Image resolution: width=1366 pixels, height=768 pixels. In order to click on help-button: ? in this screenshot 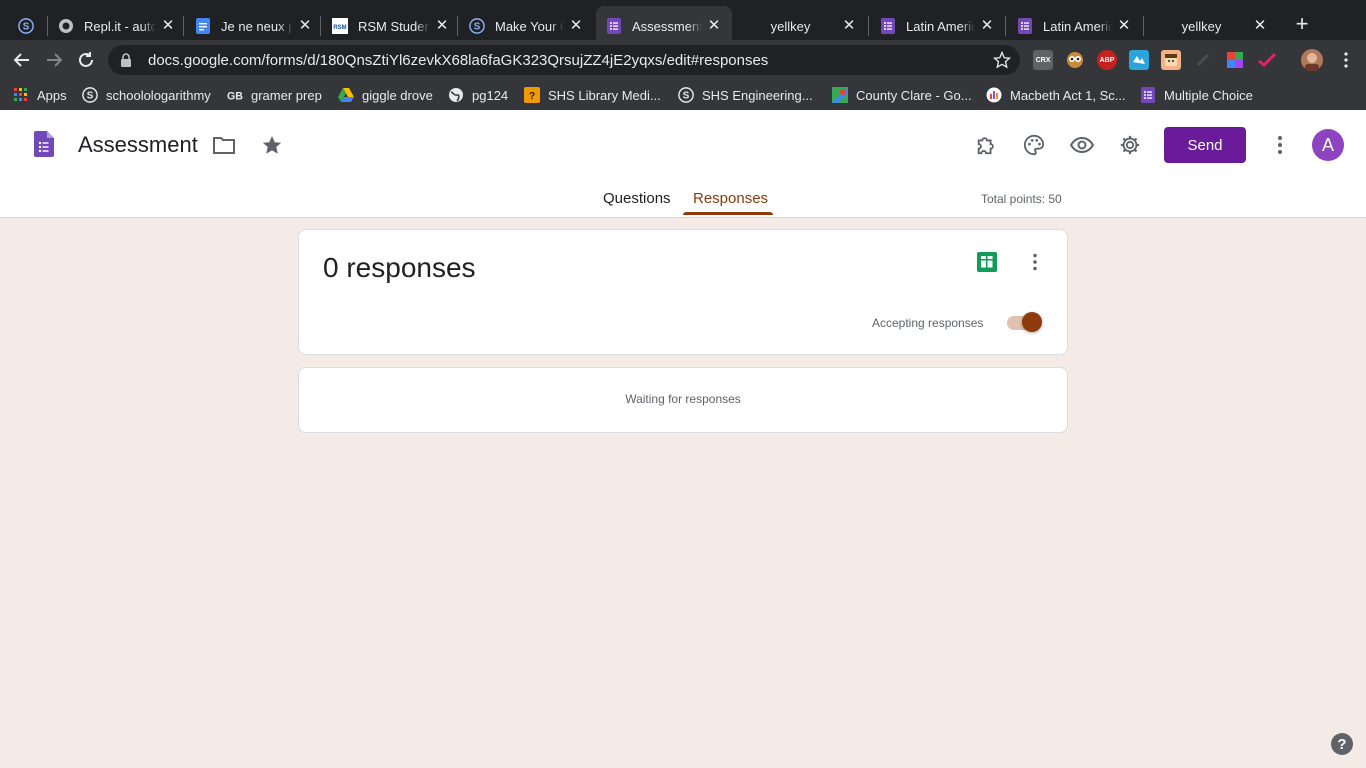, I will do `click(1342, 744)`.